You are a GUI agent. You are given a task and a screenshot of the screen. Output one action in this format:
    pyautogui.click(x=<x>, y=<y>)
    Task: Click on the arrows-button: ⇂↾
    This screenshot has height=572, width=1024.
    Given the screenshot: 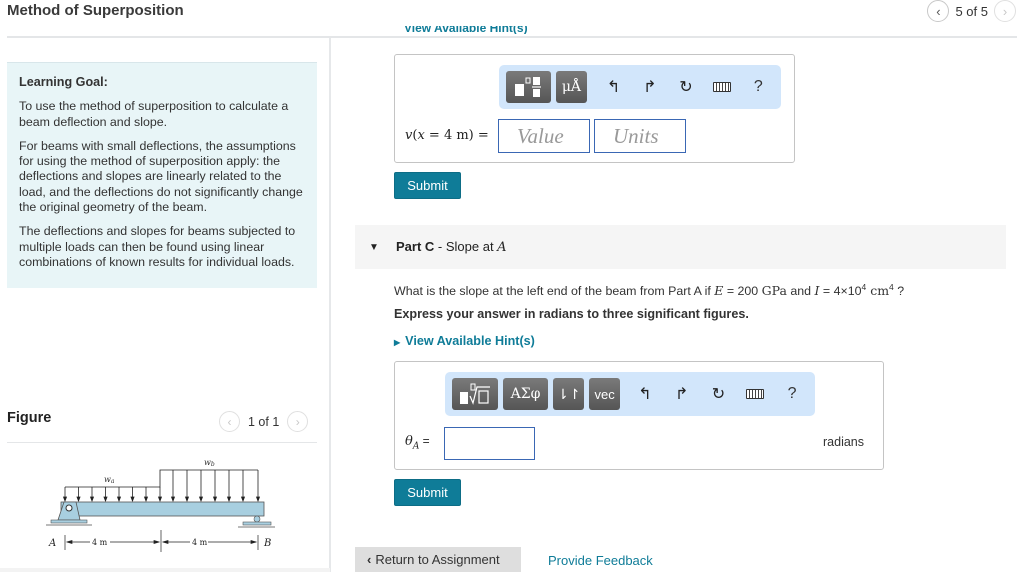 What is the action you would take?
    pyautogui.click(x=569, y=394)
    